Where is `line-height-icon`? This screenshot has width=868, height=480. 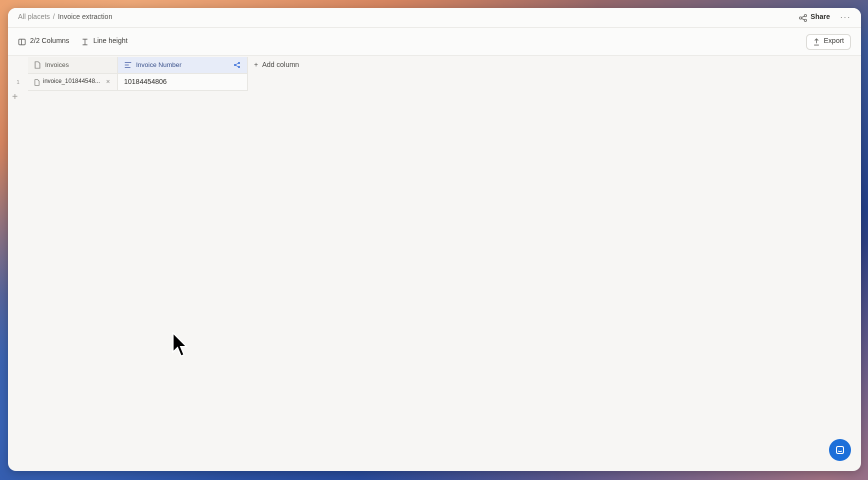
line-height-icon is located at coordinates (85, 42).